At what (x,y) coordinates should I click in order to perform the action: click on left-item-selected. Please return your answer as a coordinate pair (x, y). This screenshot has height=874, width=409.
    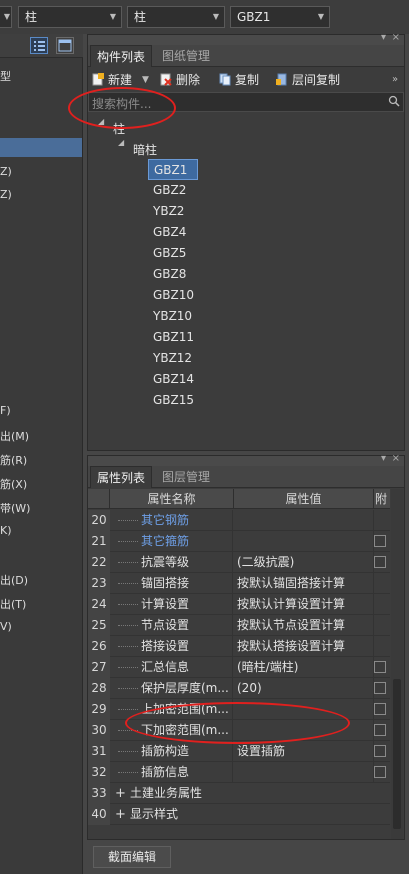
    Looking at the image, I should click on (41, 147).